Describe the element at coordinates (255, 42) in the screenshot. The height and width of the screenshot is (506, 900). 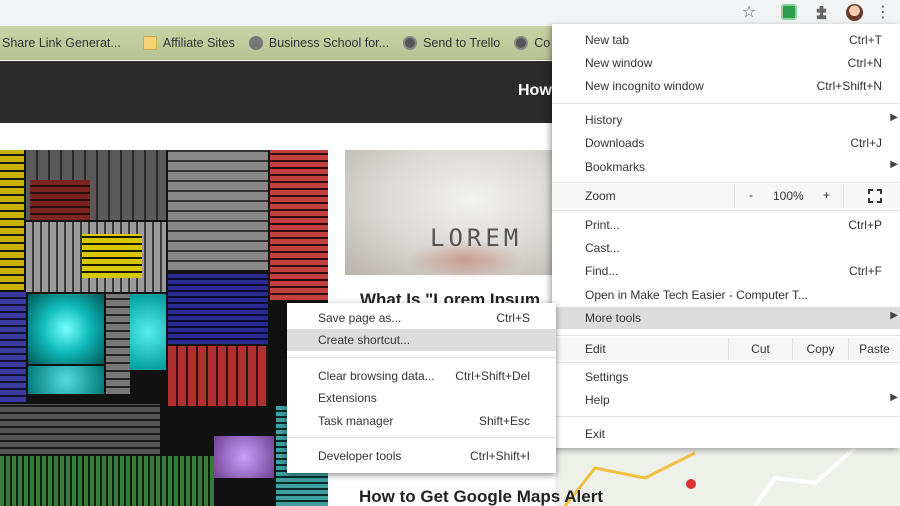
I see `school-icon` at that location.